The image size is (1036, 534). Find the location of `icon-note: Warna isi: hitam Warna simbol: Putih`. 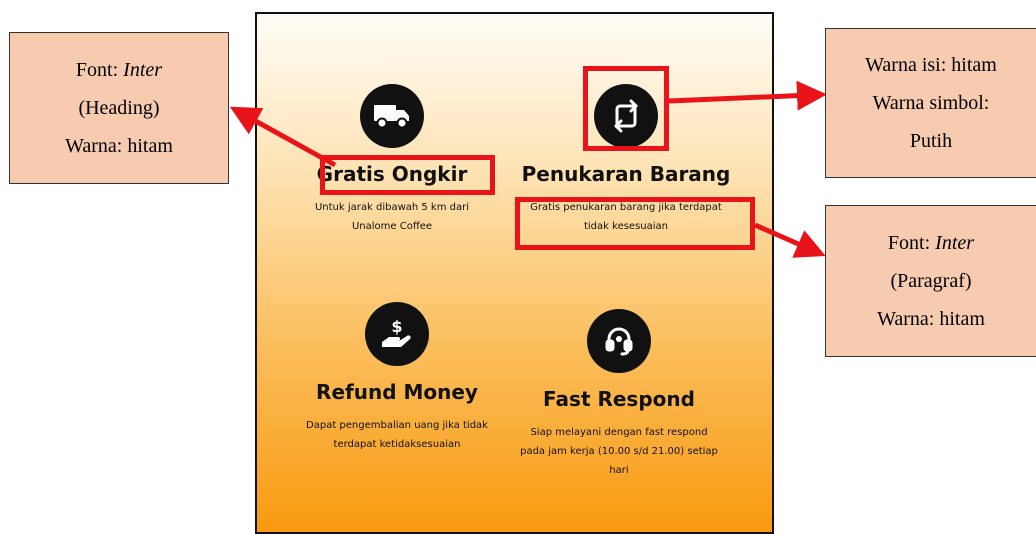

icon-note: Warna isi: hitam Warna simbol: Putih is located at coordinates (930, 103).